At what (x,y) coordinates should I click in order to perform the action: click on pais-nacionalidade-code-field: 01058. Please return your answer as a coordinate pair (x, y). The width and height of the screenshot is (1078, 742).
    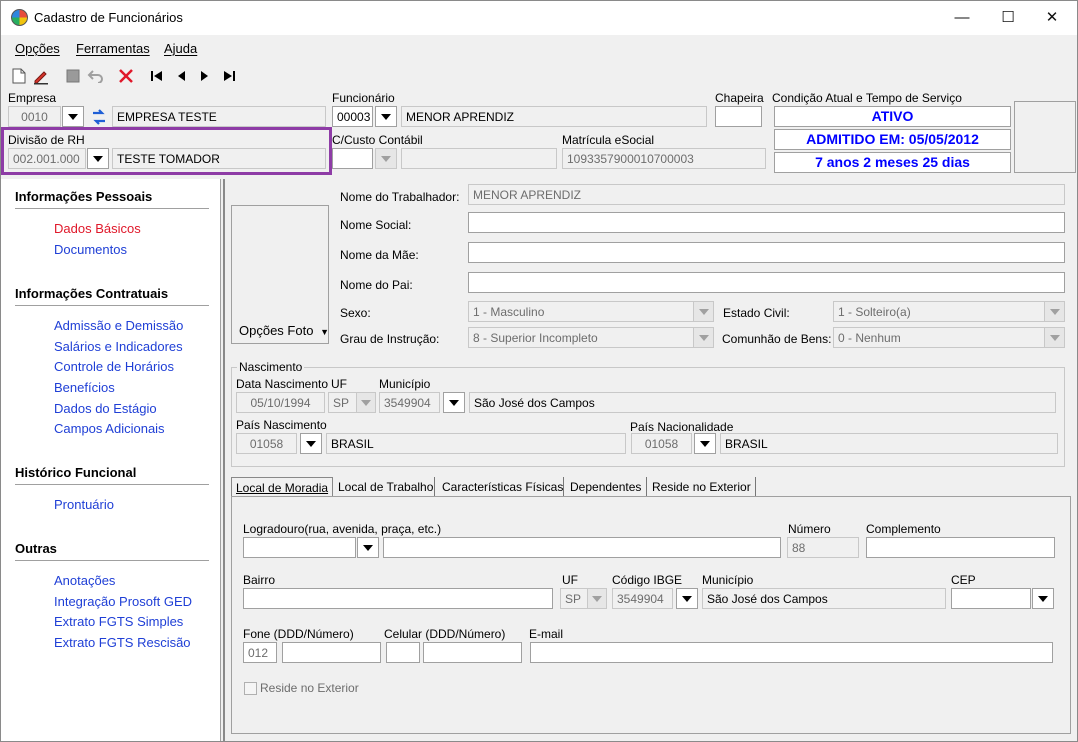
    Looking at the image, I should click on (661, 443).